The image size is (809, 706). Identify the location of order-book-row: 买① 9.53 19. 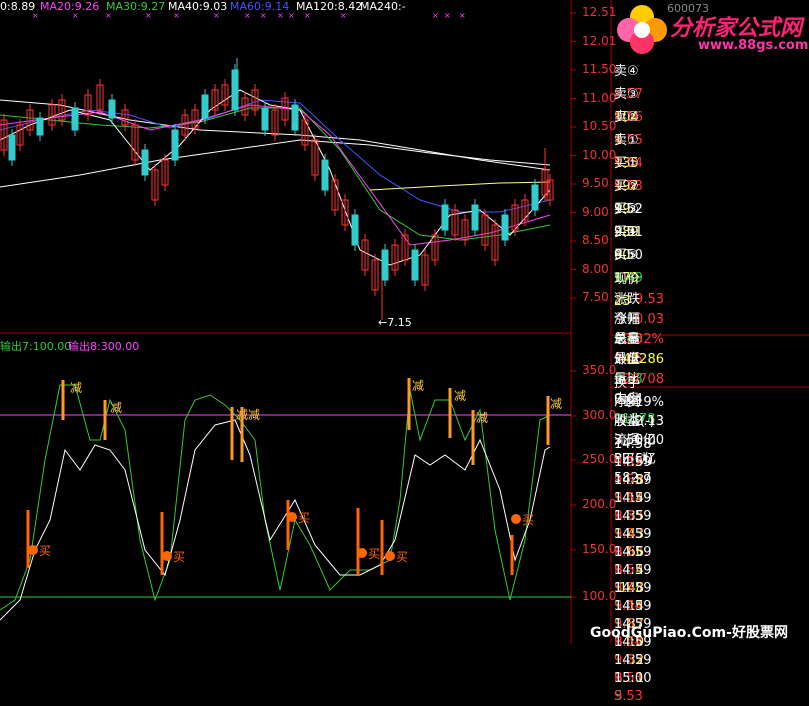
(711, 184).